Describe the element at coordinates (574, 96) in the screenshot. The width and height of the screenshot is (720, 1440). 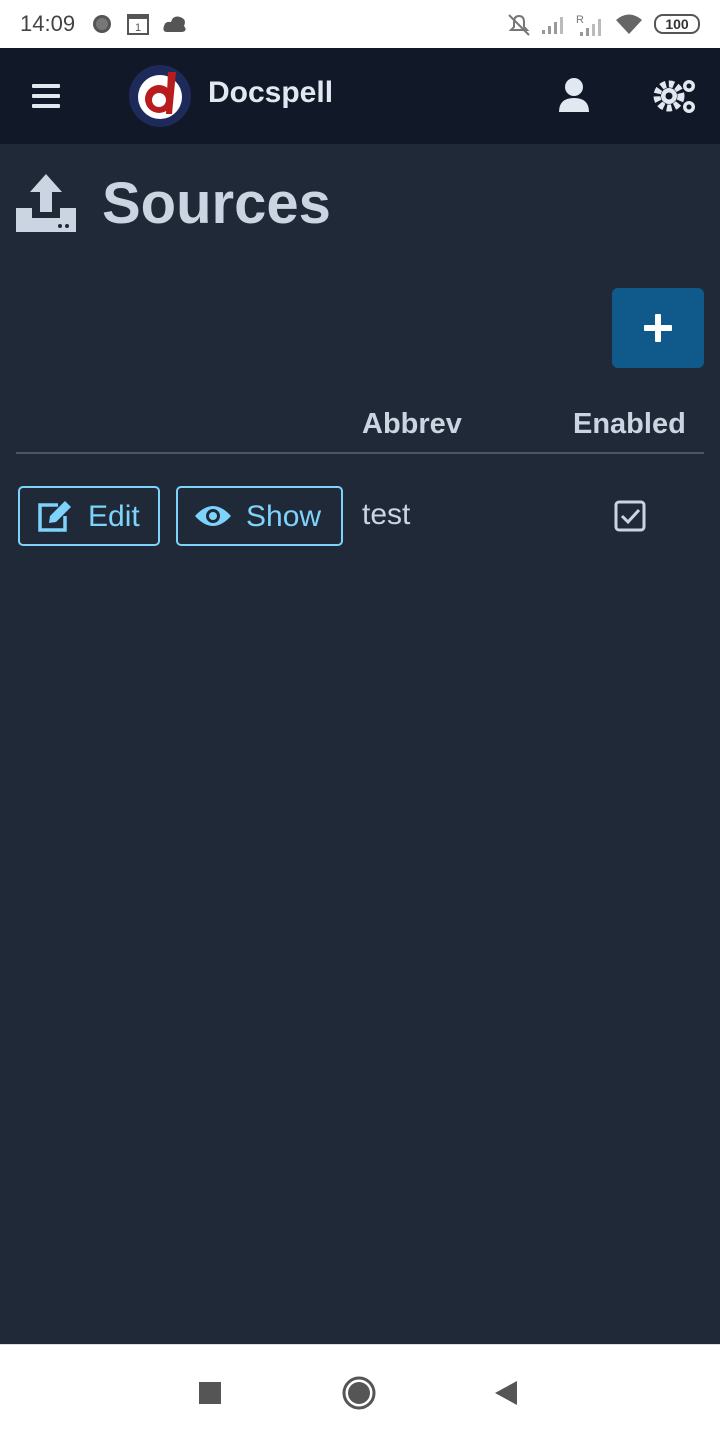
I see `user-icon` at that location.